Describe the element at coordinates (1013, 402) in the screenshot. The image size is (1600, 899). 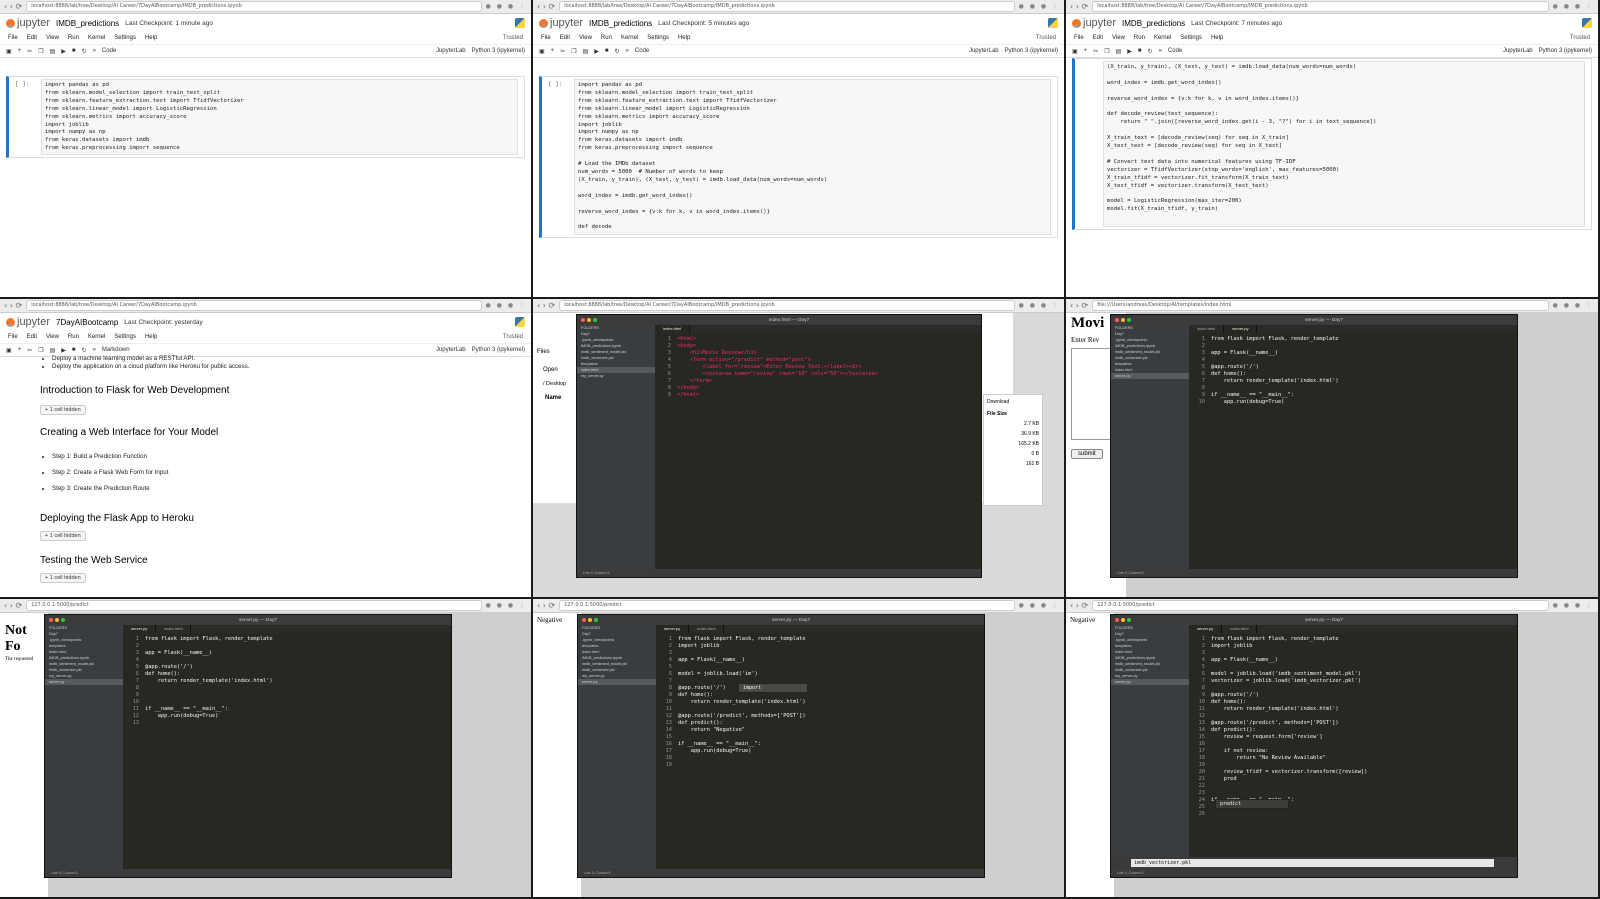
I see `download-button: Download` at that location.